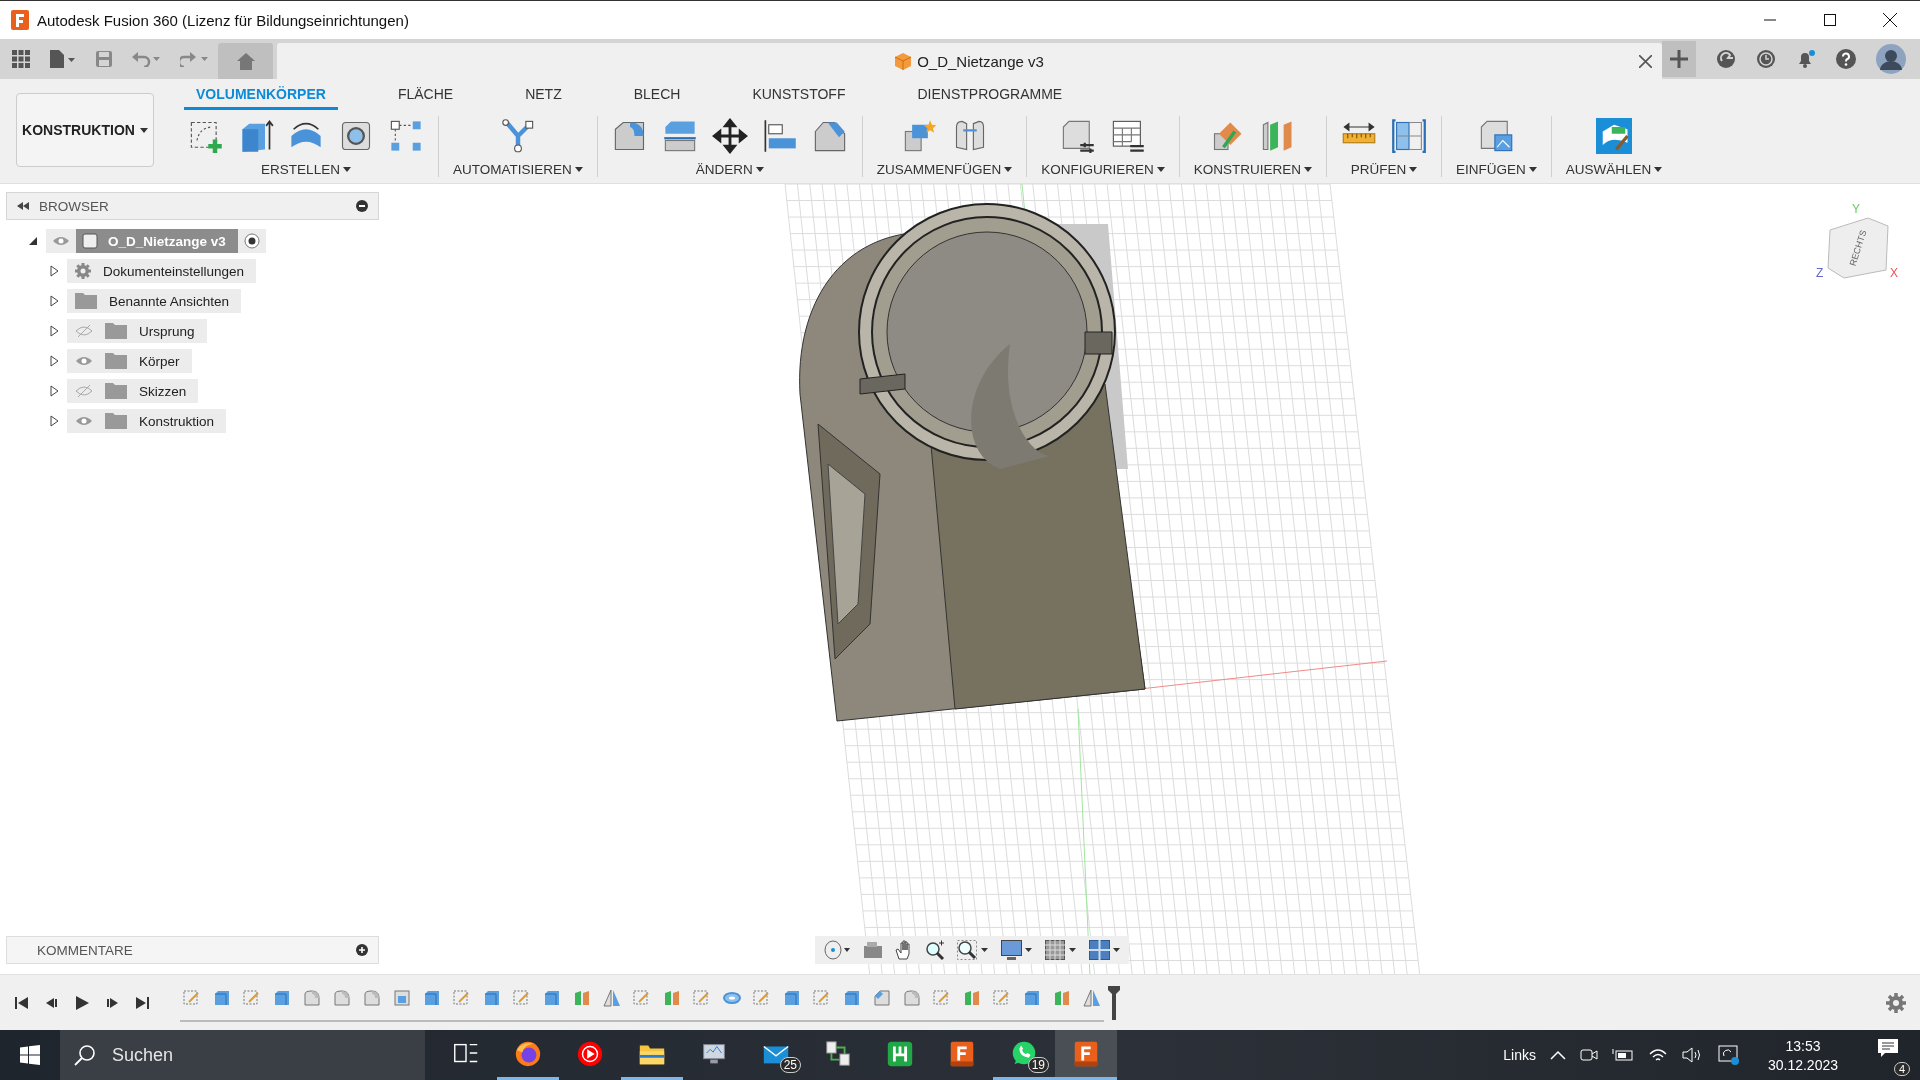 This screenshot has width=1920, height=1080. What do you see at coordinates (1409, 136) in the screenshot?
I see `section-icon` at bounding box center [1409, 136].